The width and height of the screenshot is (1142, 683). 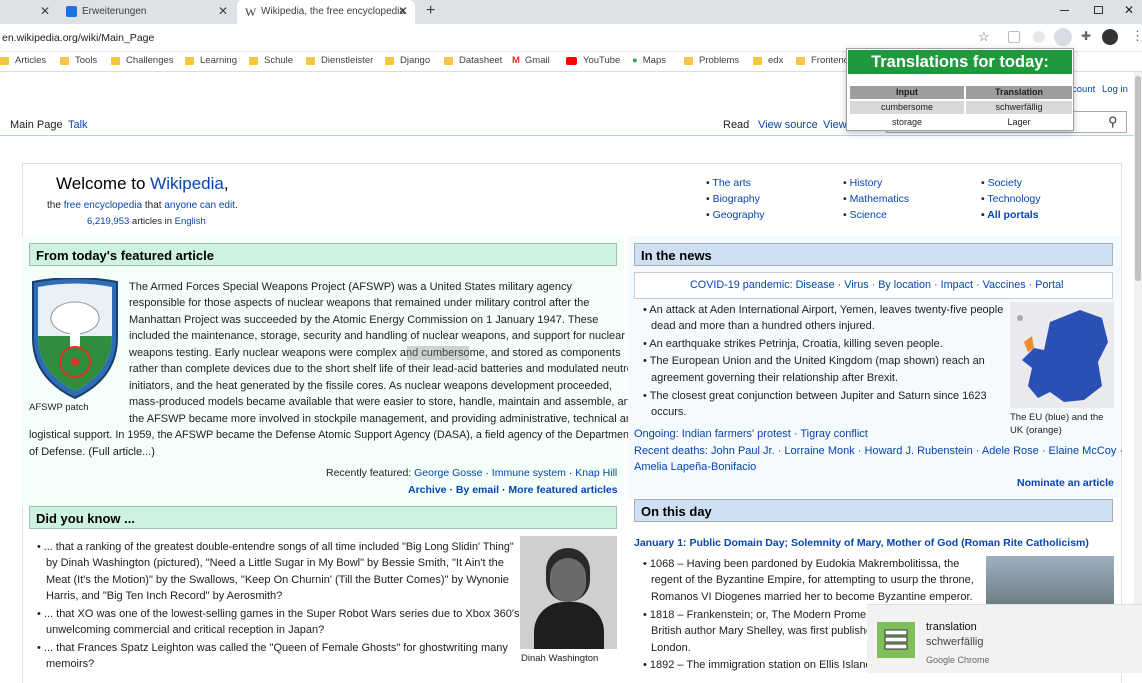 I want to click on bookmark: Django, so click(x=407, y=60).